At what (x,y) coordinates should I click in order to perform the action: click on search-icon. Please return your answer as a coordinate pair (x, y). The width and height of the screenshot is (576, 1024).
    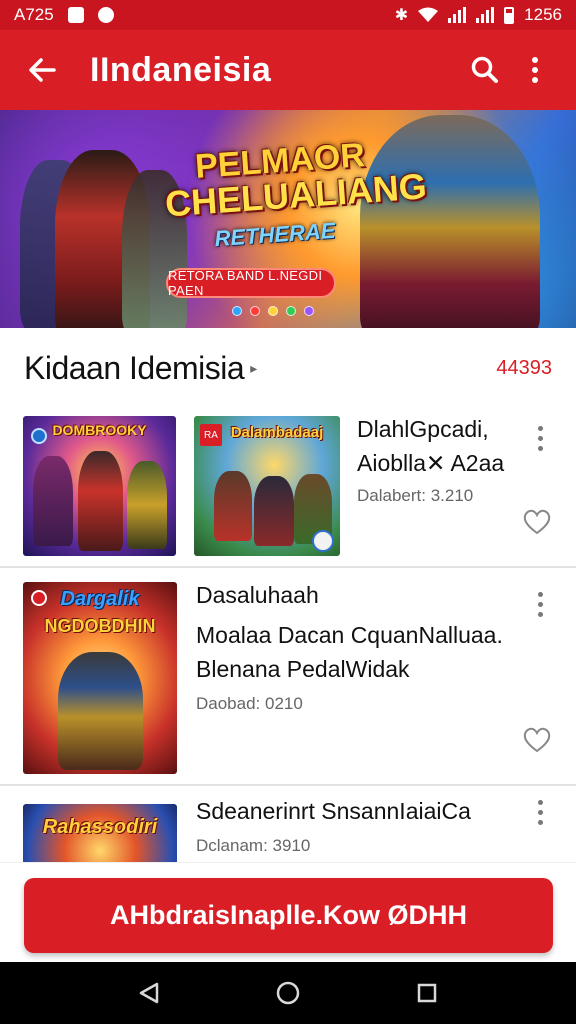
    Looking at the image, I should click on (485, 70).